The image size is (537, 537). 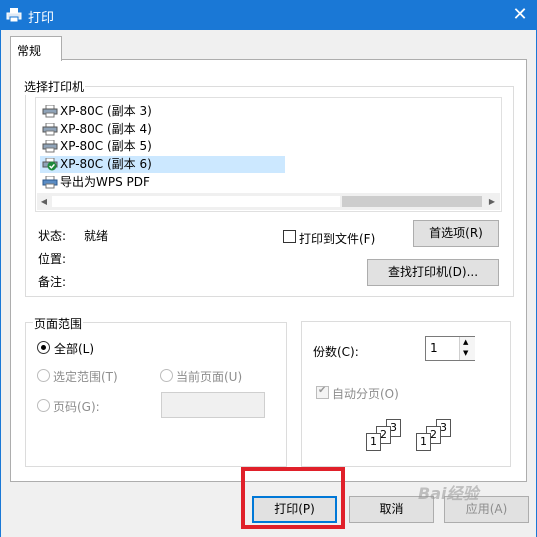 I want to click on preferences-button-label: 首选项(R), so click(x=456, y=233).